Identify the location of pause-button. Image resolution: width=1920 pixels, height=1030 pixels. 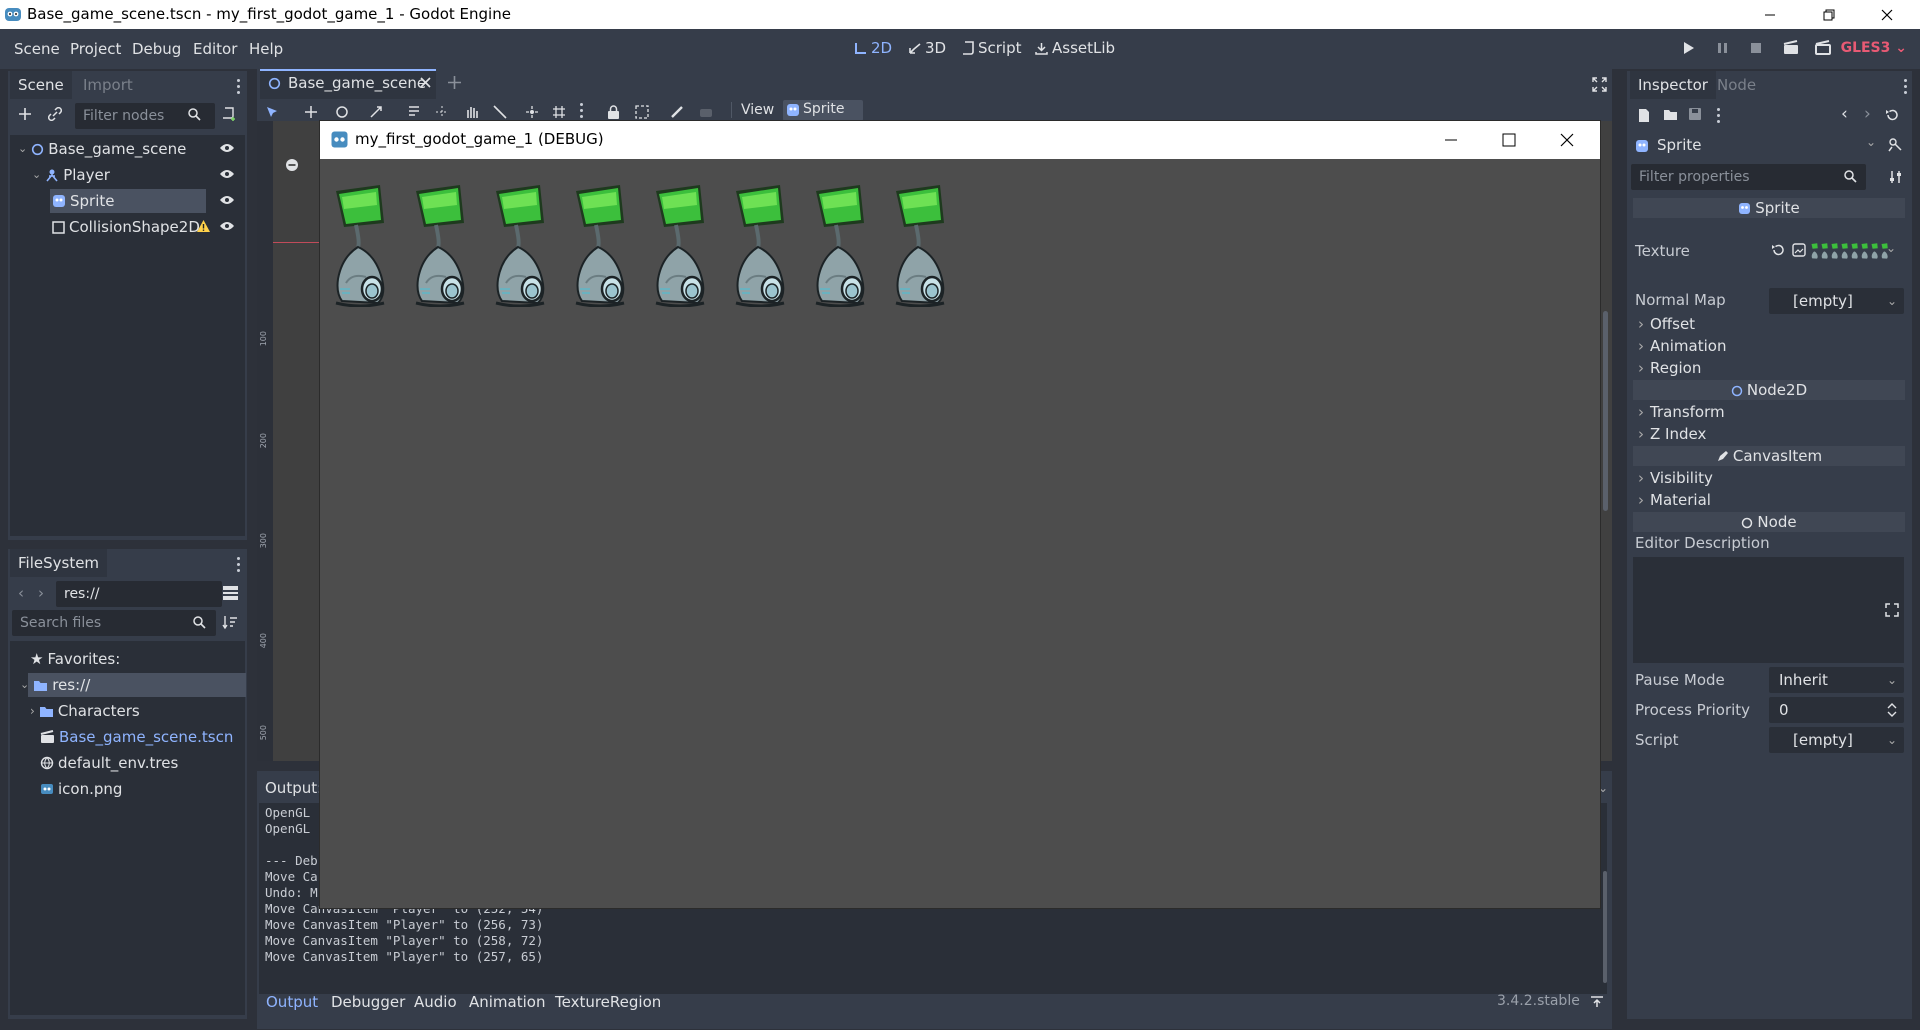
(1723, 48).